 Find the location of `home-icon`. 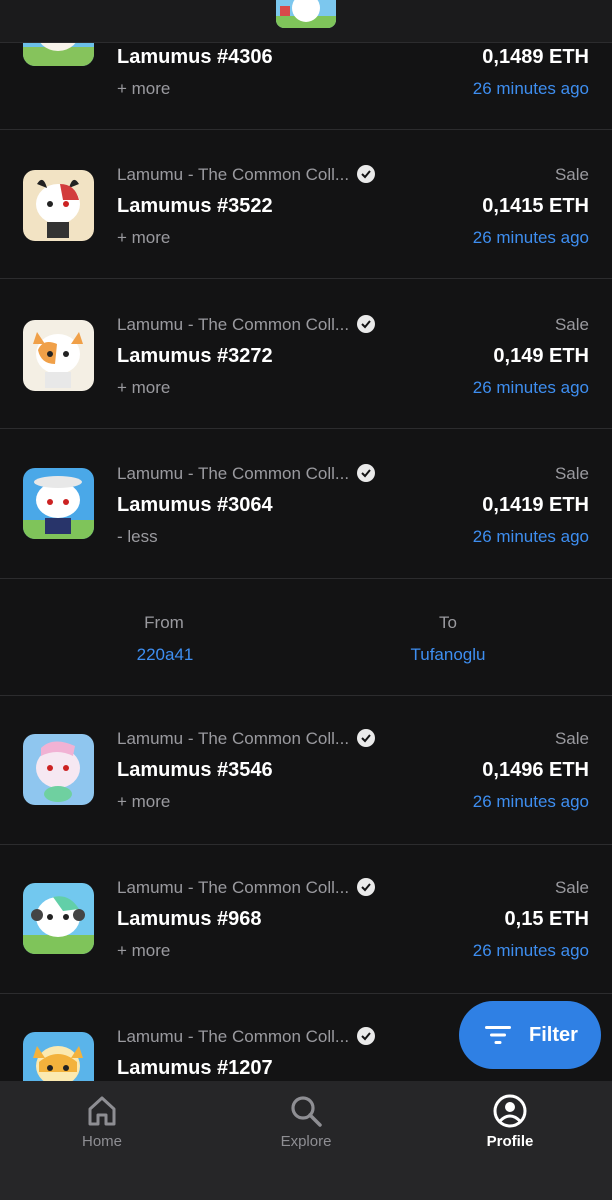

home-icon is located at coordinates (102, 1111).